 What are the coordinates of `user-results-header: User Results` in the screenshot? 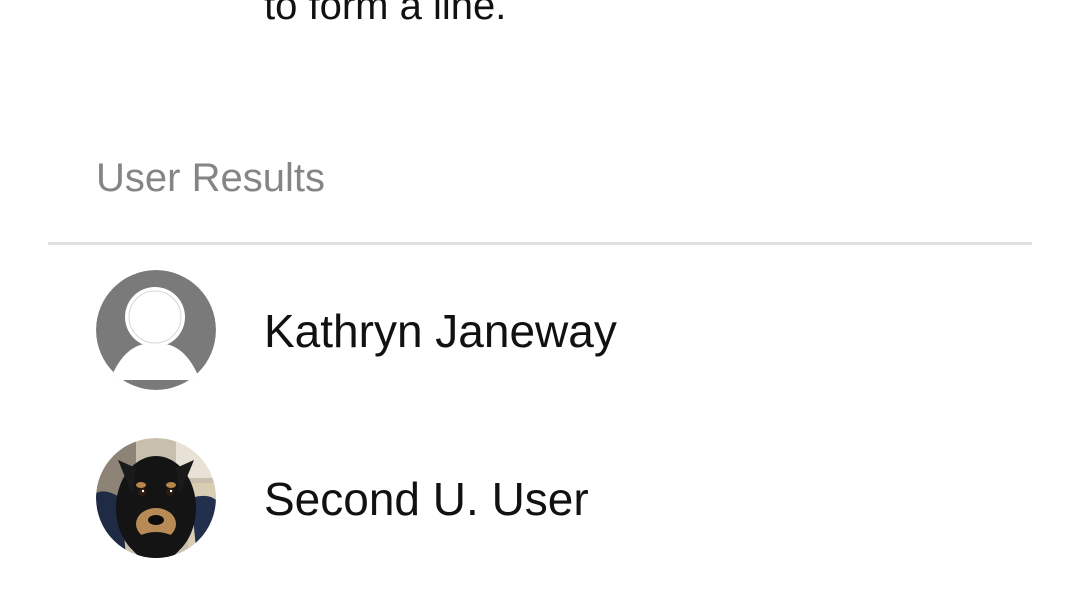 It's located at (210, 178).